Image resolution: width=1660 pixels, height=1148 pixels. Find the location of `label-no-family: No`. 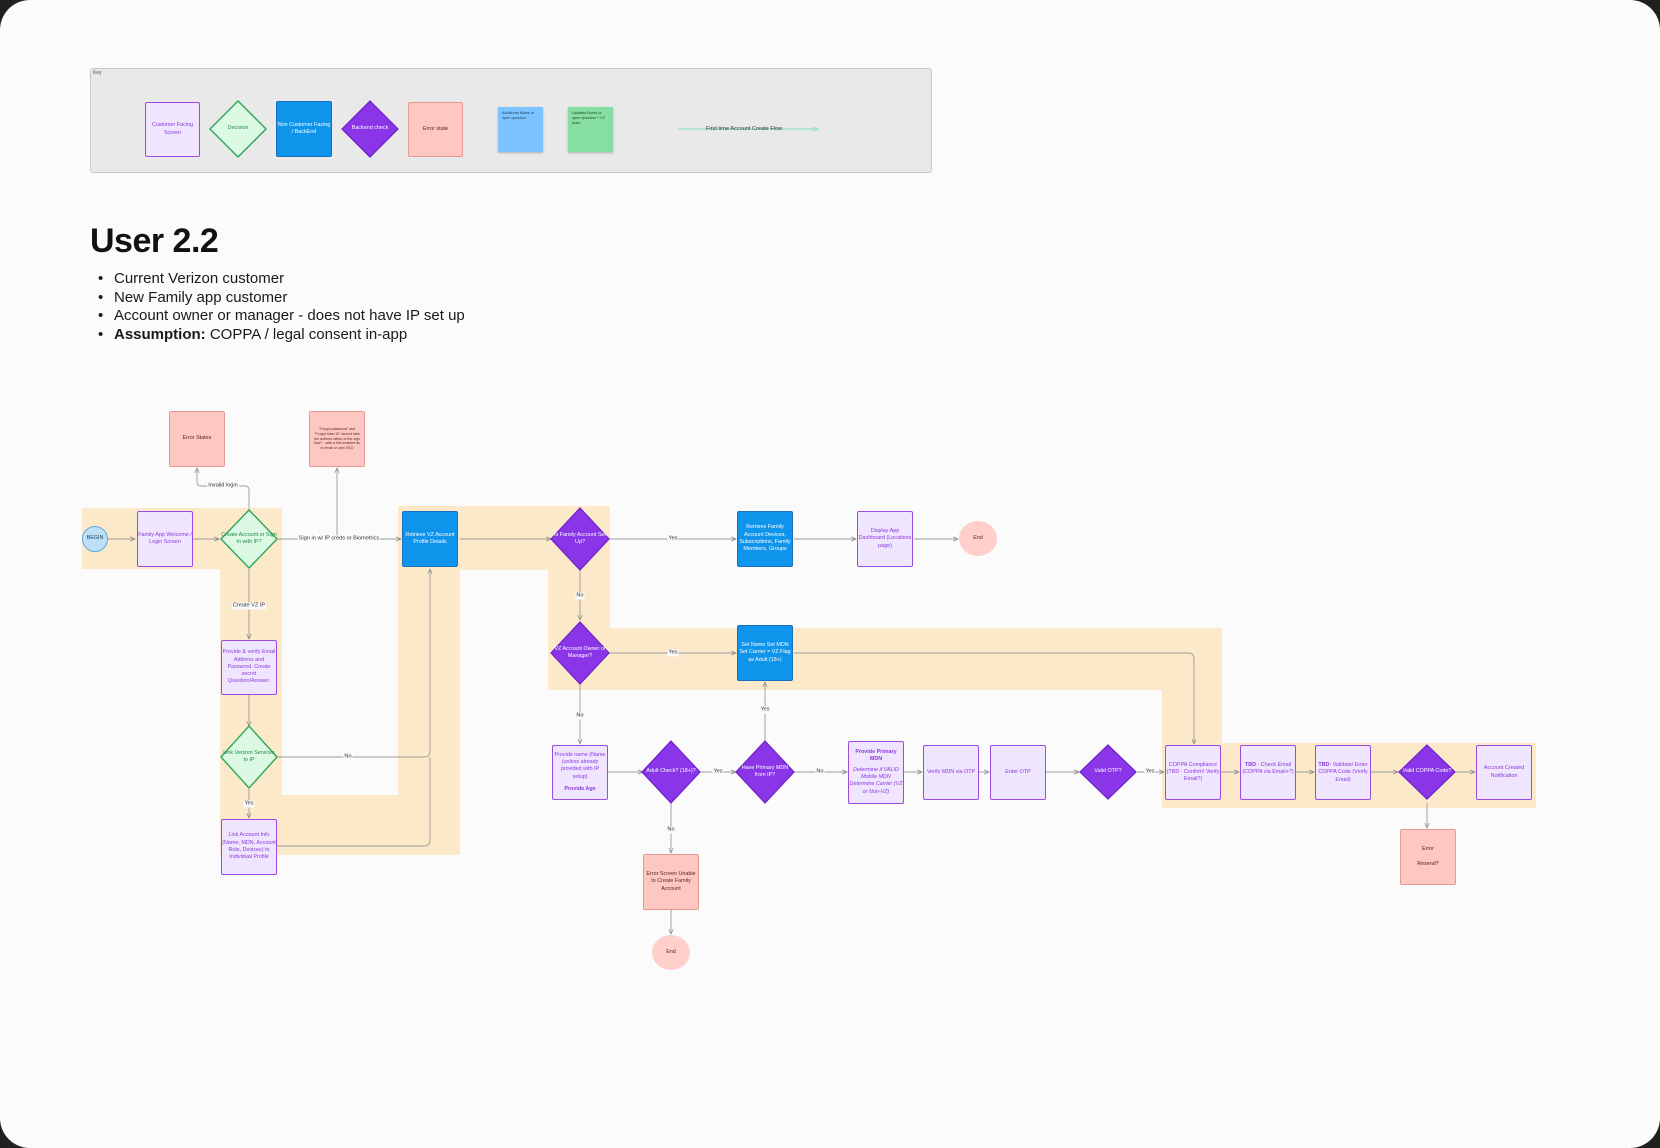

label-no-family: No is located at coordinates (580, 596).